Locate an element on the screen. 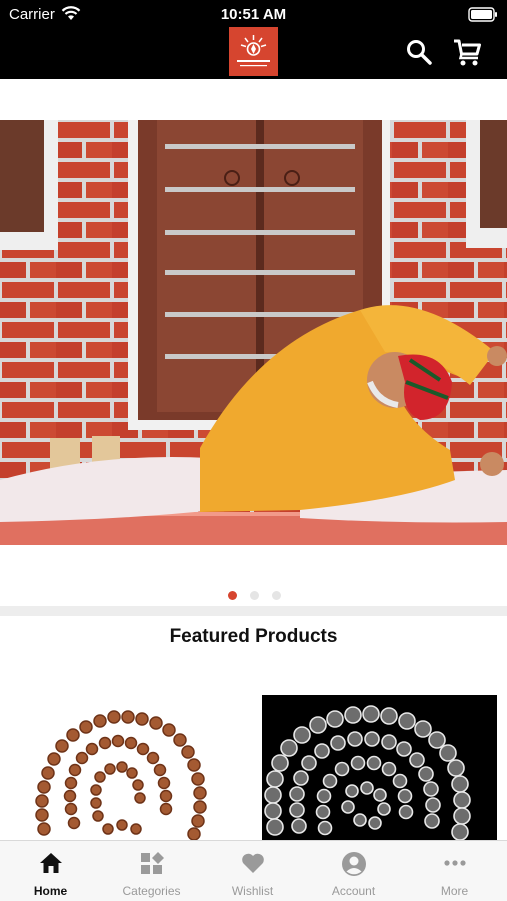 This screenshot has width=507, height=901. crystal-mala-image is located at coordinates (379, 767).